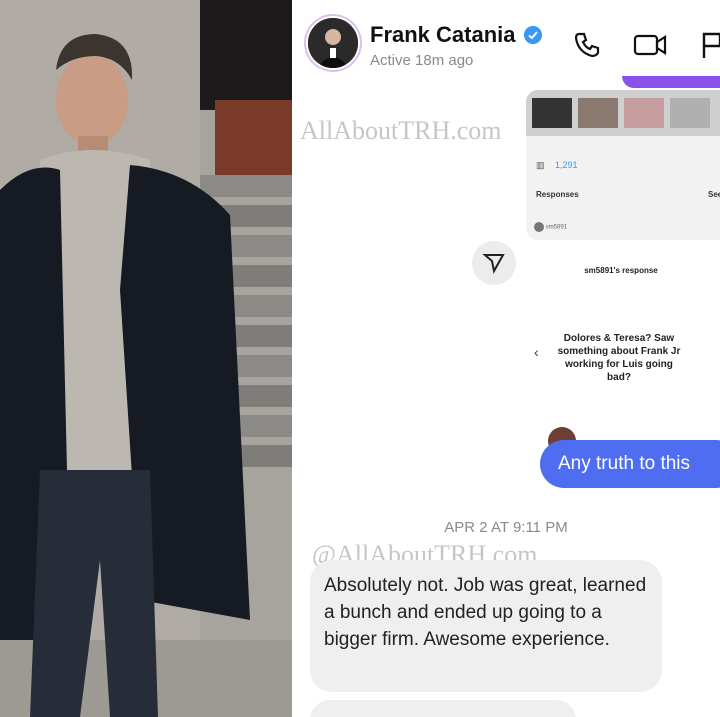 This screenshot has height=717, width=720. I want to click on incoming-message-partial, so click(443, 708).